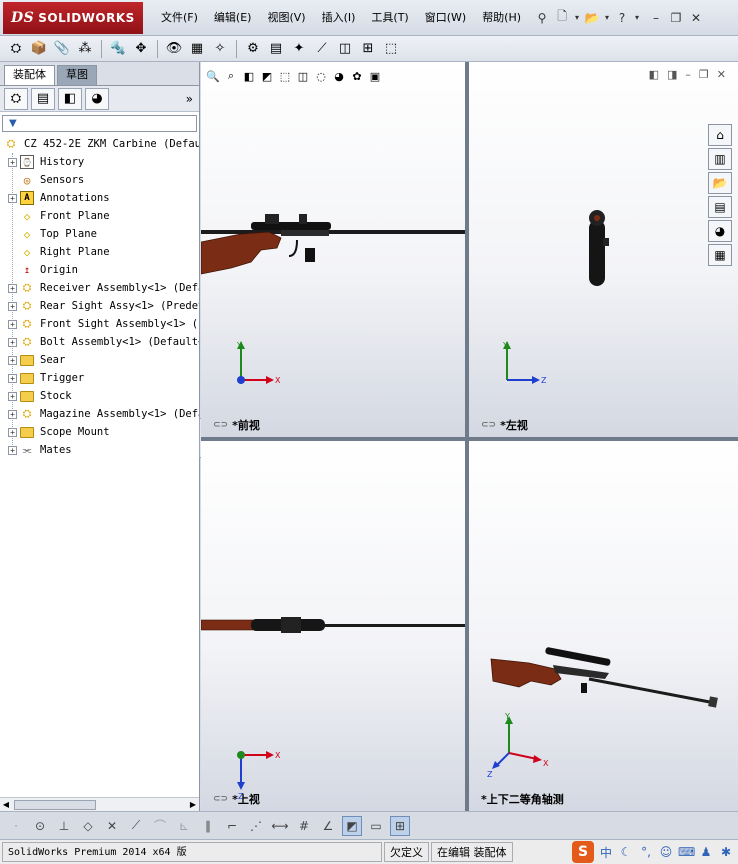 The image size is (738, 864). I want to click on open-dropdown-icon: ▾, so click(607, 17).